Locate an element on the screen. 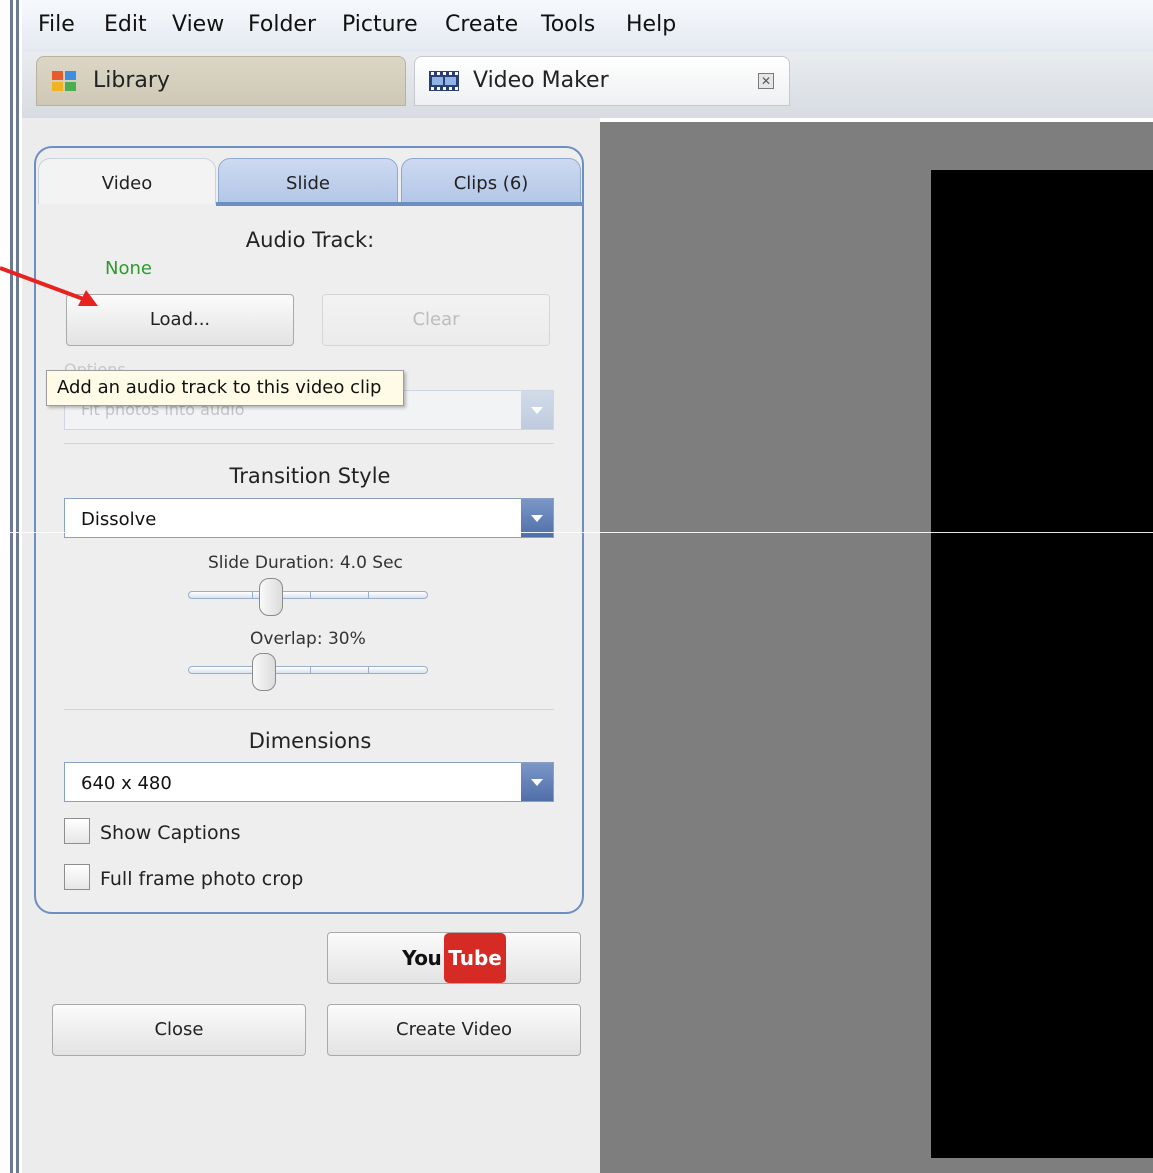  show-captions-label: Show Captions is located at coordinates (170, 833).